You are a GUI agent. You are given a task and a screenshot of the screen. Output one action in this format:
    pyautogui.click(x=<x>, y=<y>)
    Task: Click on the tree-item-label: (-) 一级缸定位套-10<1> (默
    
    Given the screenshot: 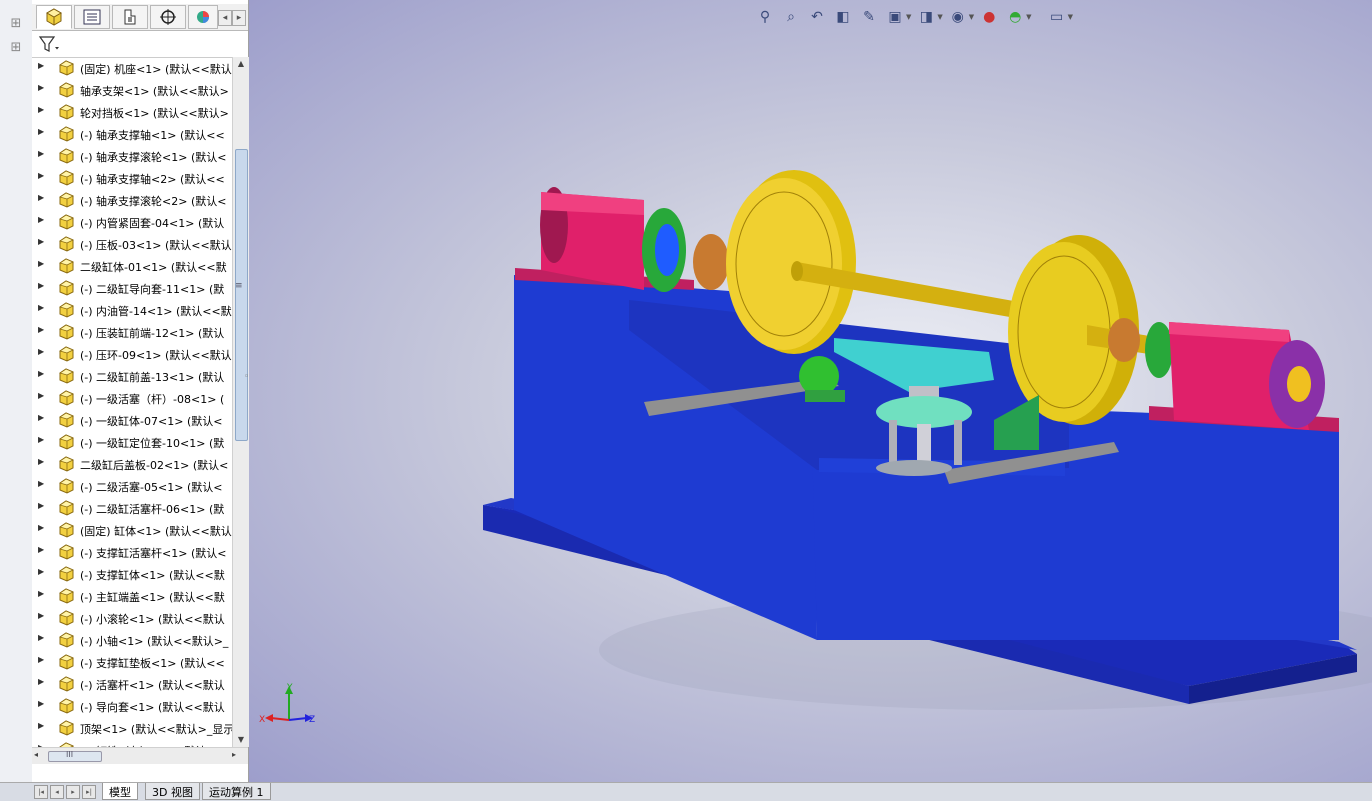 What is the action you would take?
    pyautogui.click(x=152, y=443)
    